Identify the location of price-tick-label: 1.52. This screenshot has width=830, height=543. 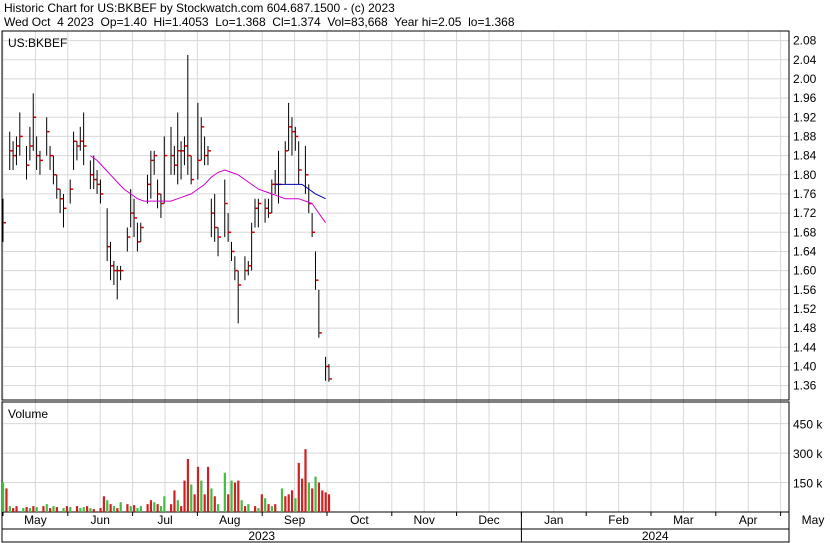
(805, 309).